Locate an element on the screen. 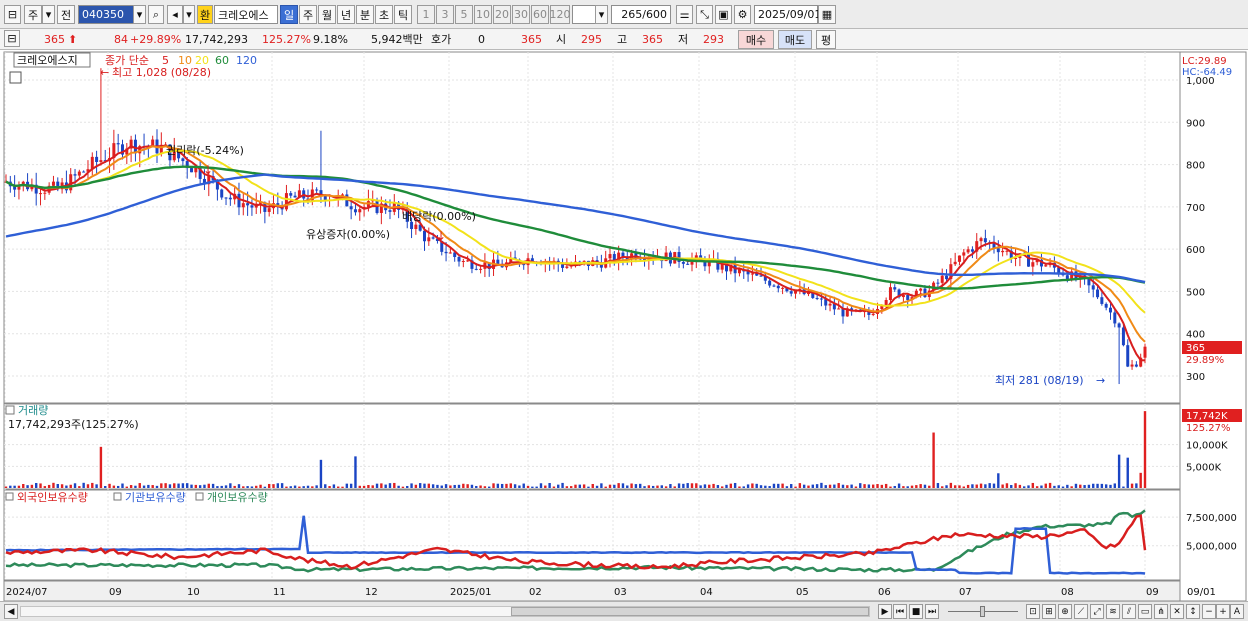 Image resolution: width=1248 pixels, height=621 pixels. period-2-button: 월 is located at coordinates (327, 14).